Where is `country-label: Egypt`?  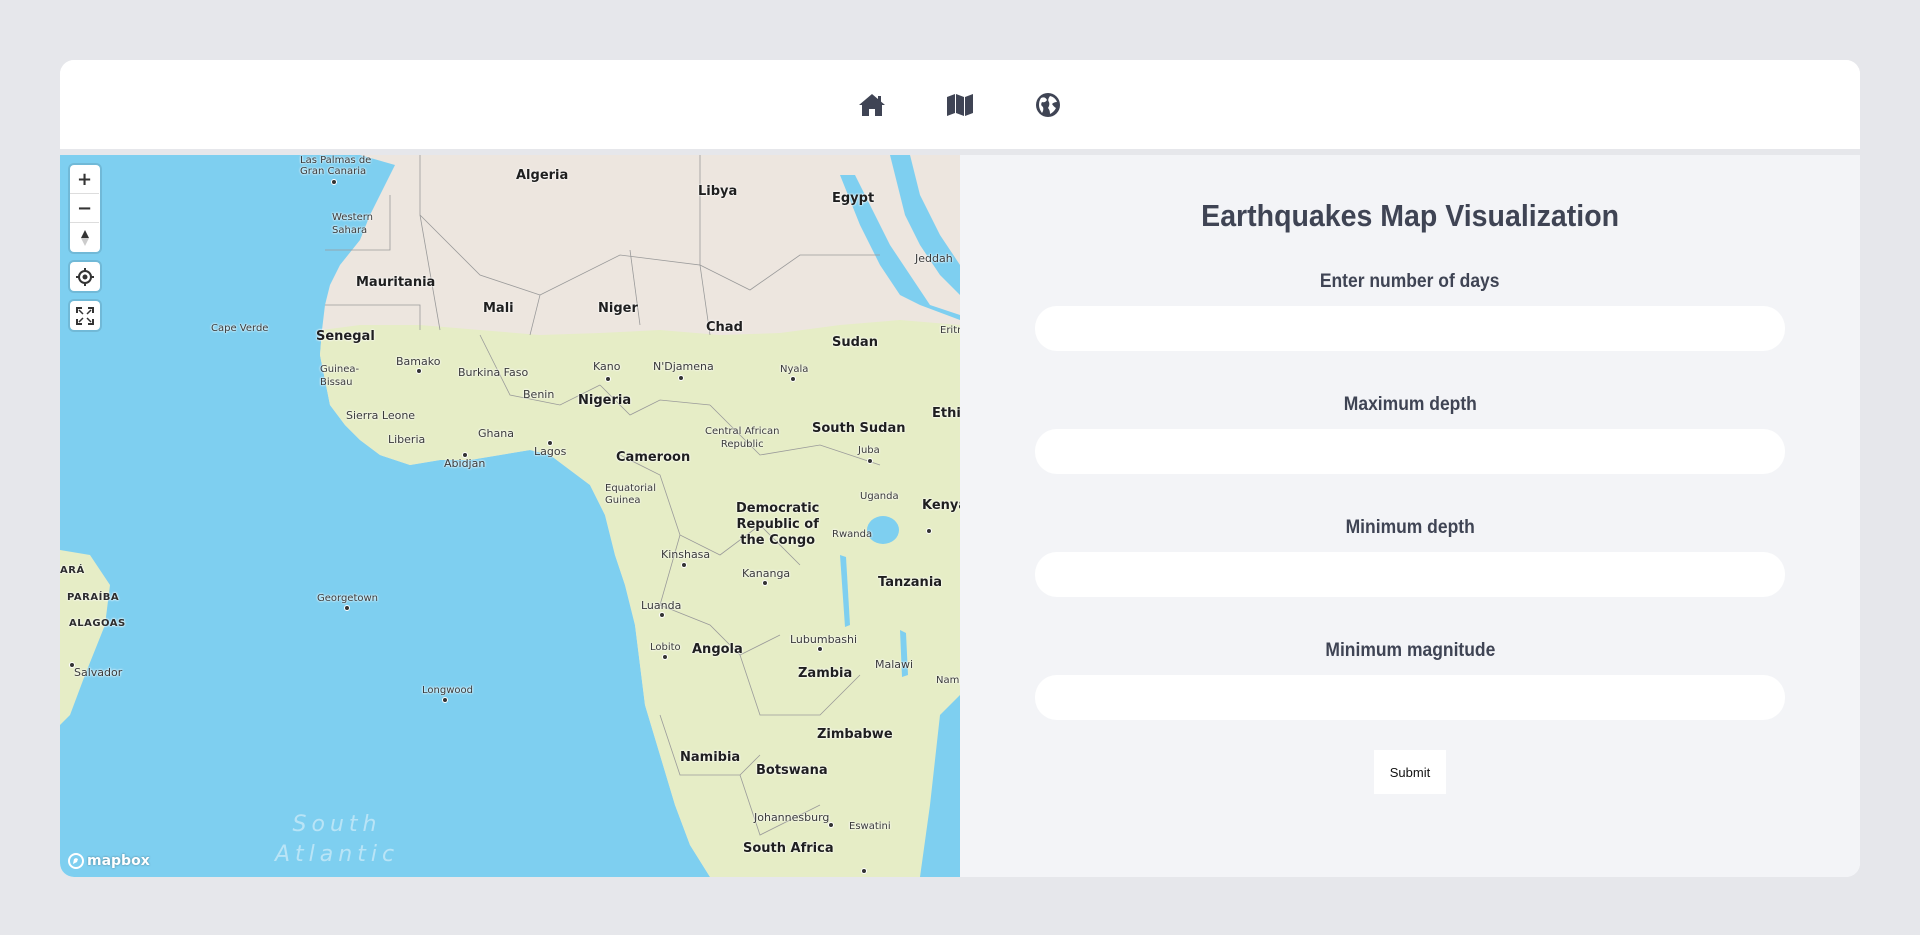
country-label: Egypt is located at coordinates (853, 198).